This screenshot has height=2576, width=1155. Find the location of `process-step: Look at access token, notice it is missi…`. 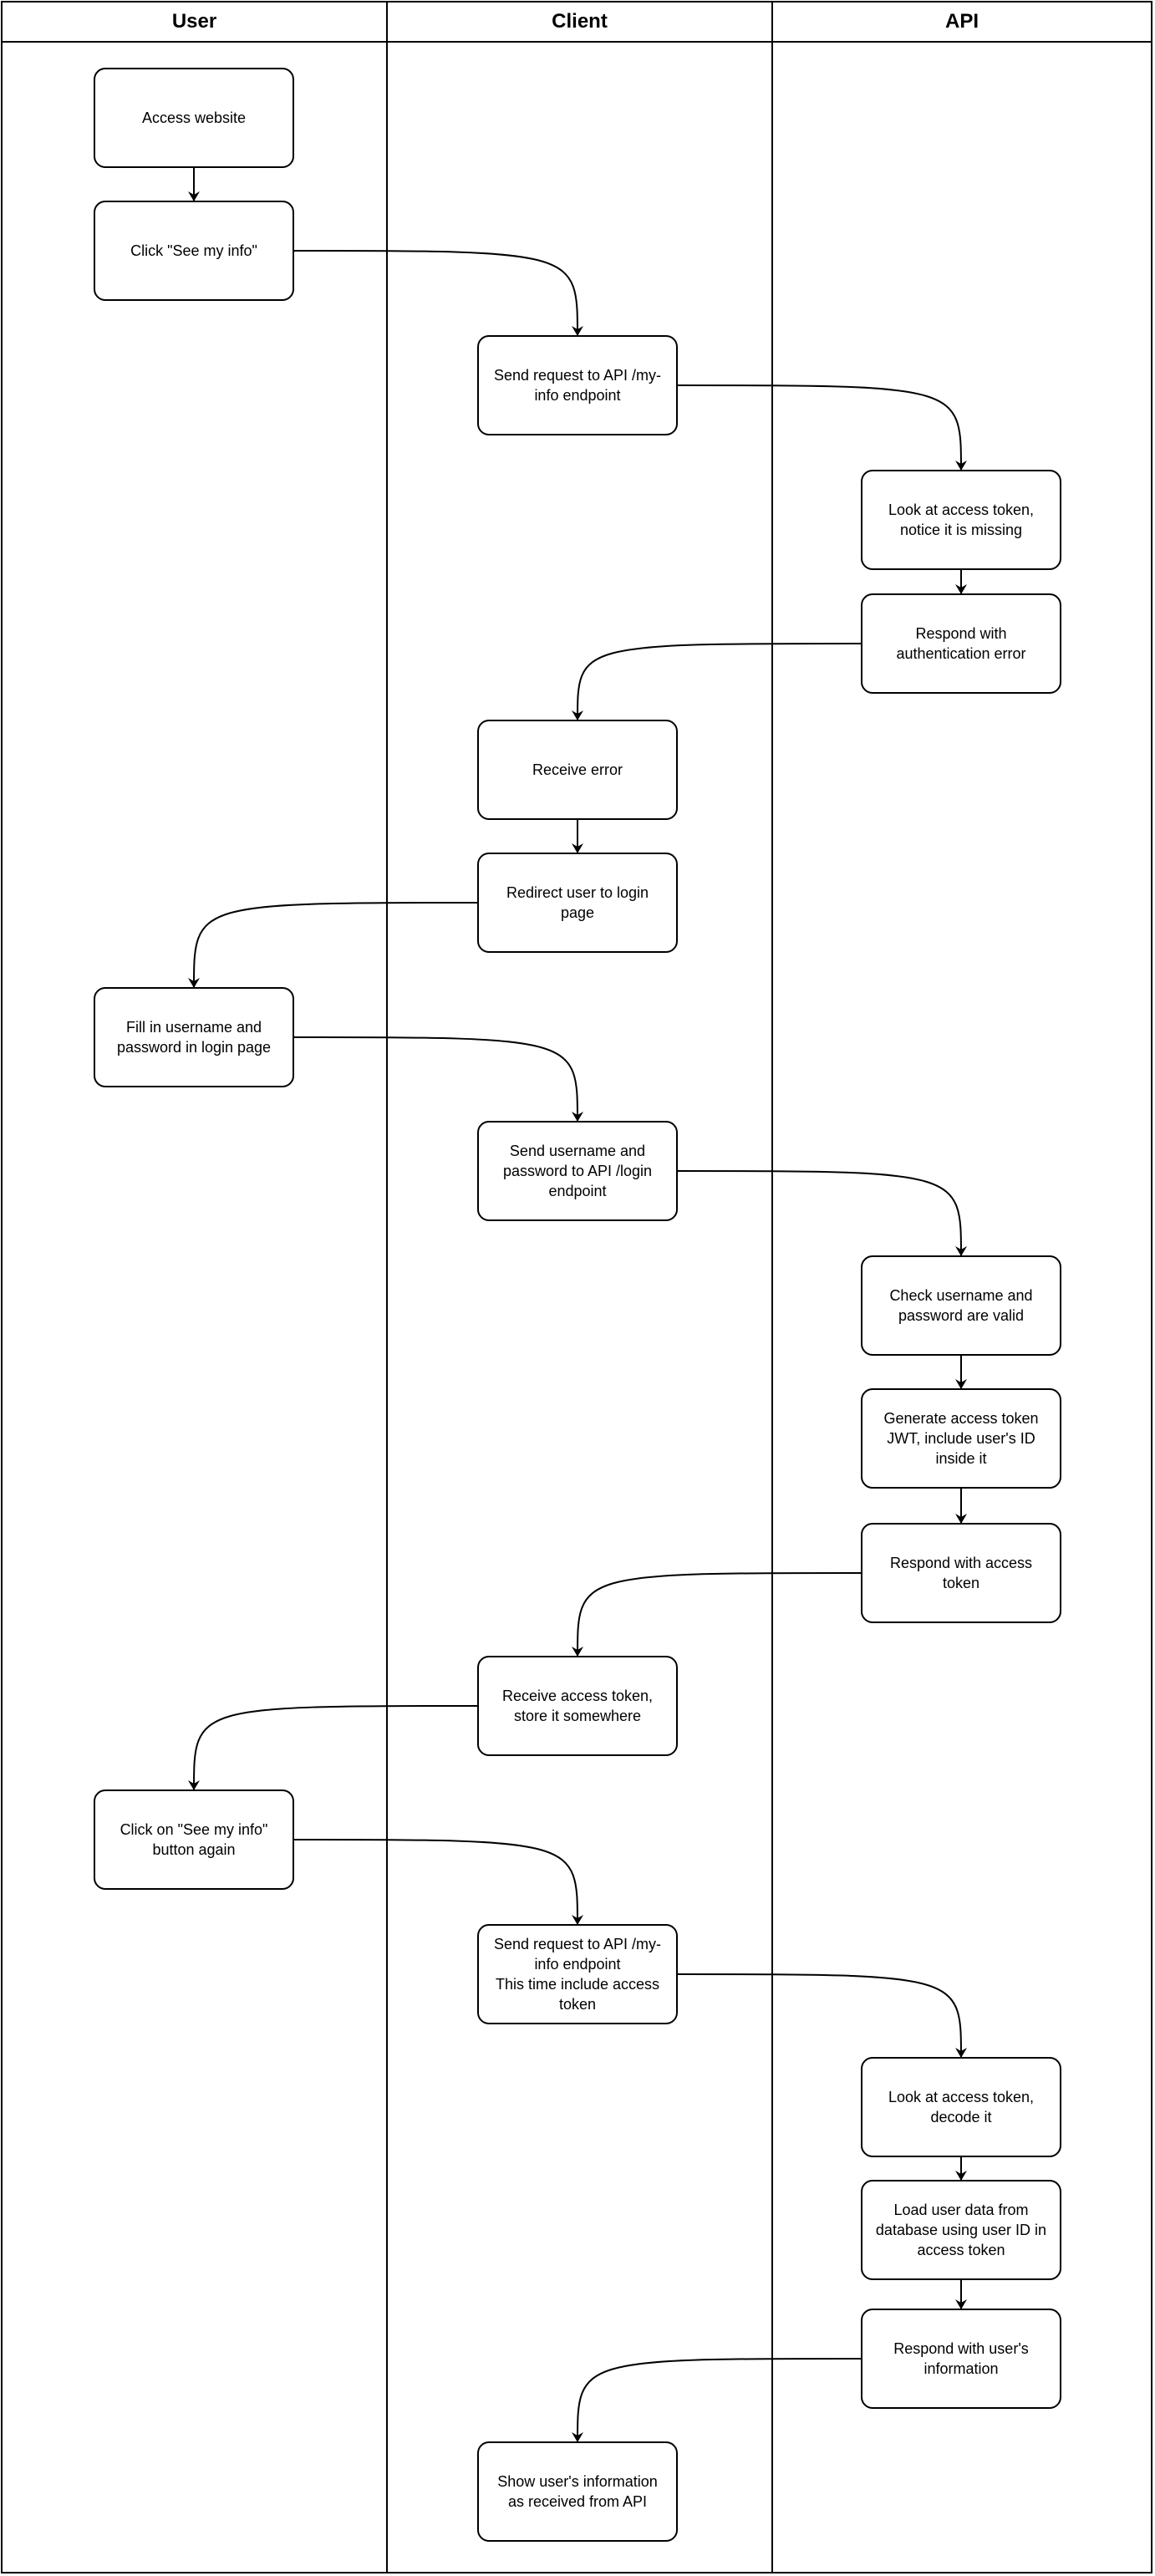

process-step: Look at access token, notice it is missi… is located at coordinates (961, 520).